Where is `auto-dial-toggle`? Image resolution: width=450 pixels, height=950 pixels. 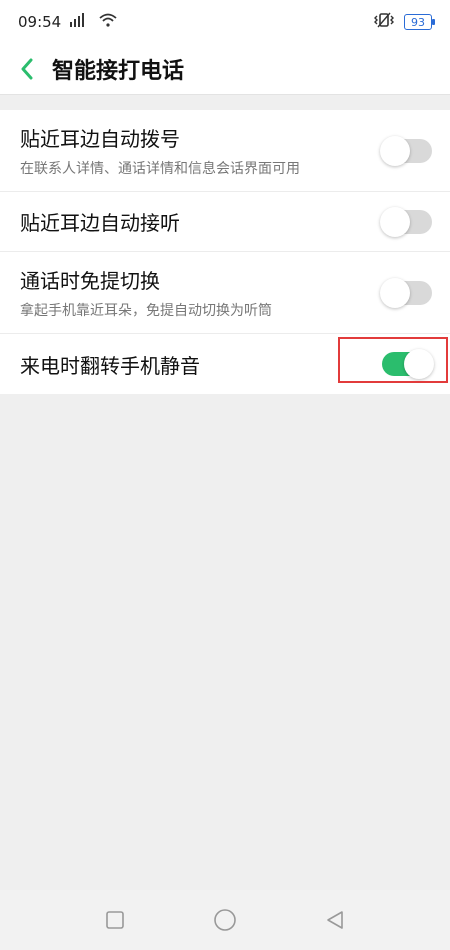 auto-dial-toggle is located at coordinates (406, 150).